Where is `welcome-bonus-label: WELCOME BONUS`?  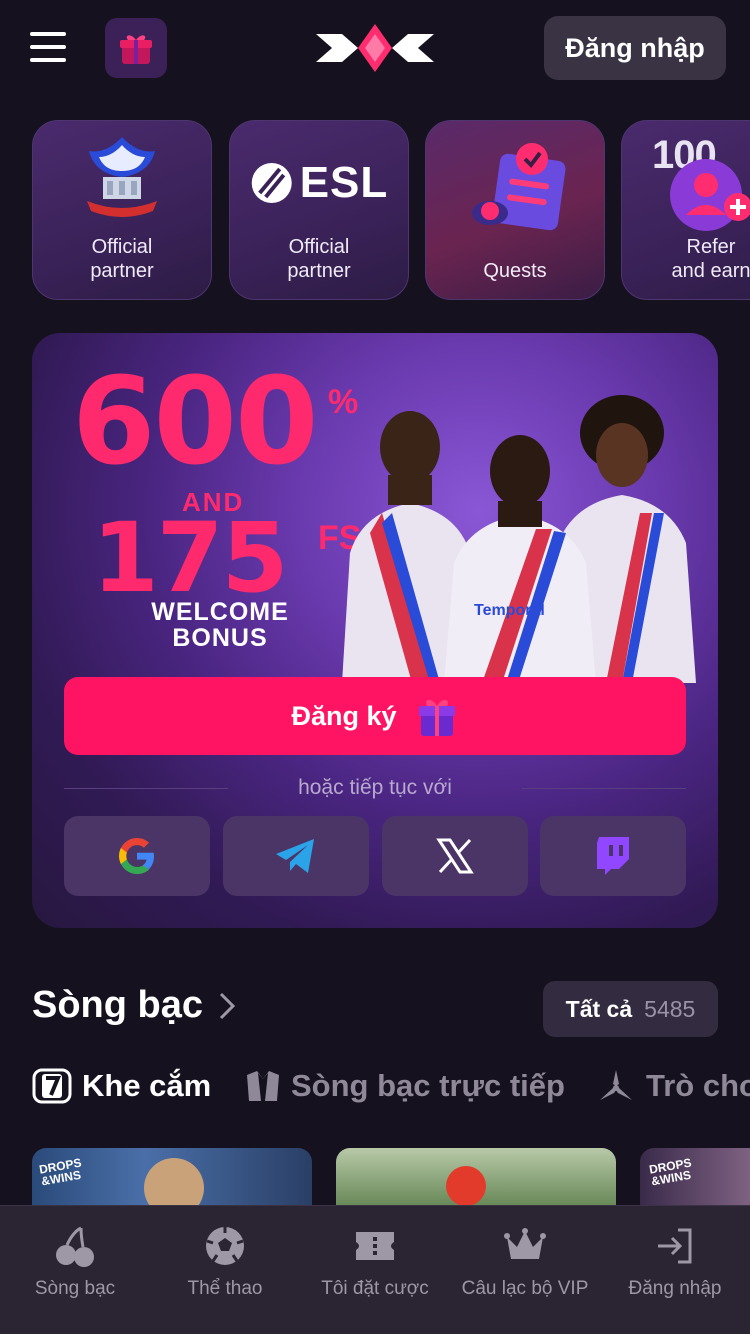
welcome-bonus-label: WELCOME BONUS is located at coordinates (220, 625).